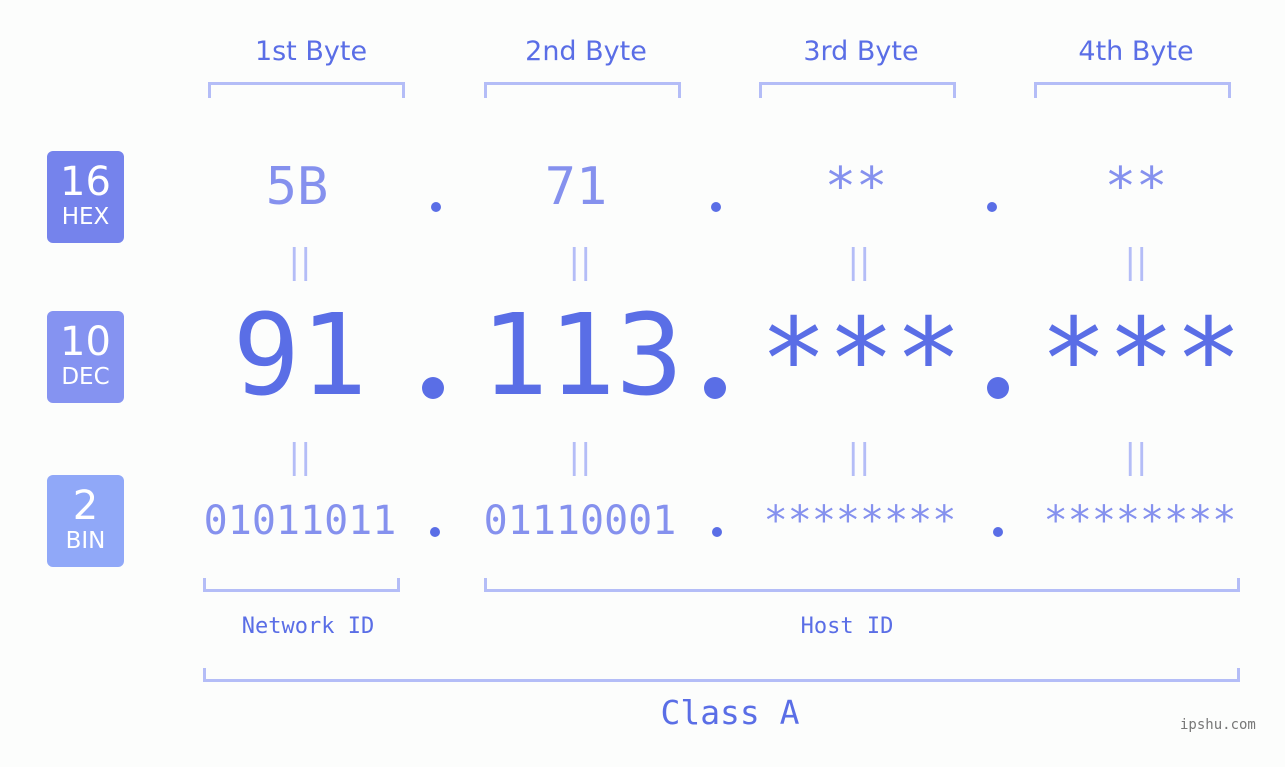 The width and height of the screenshot is (1285, 767). What do you see at coordinates (311, 51) in the screenshot?
I see `byte-header-1: 1st Byte` at bounding box center [311, 51].